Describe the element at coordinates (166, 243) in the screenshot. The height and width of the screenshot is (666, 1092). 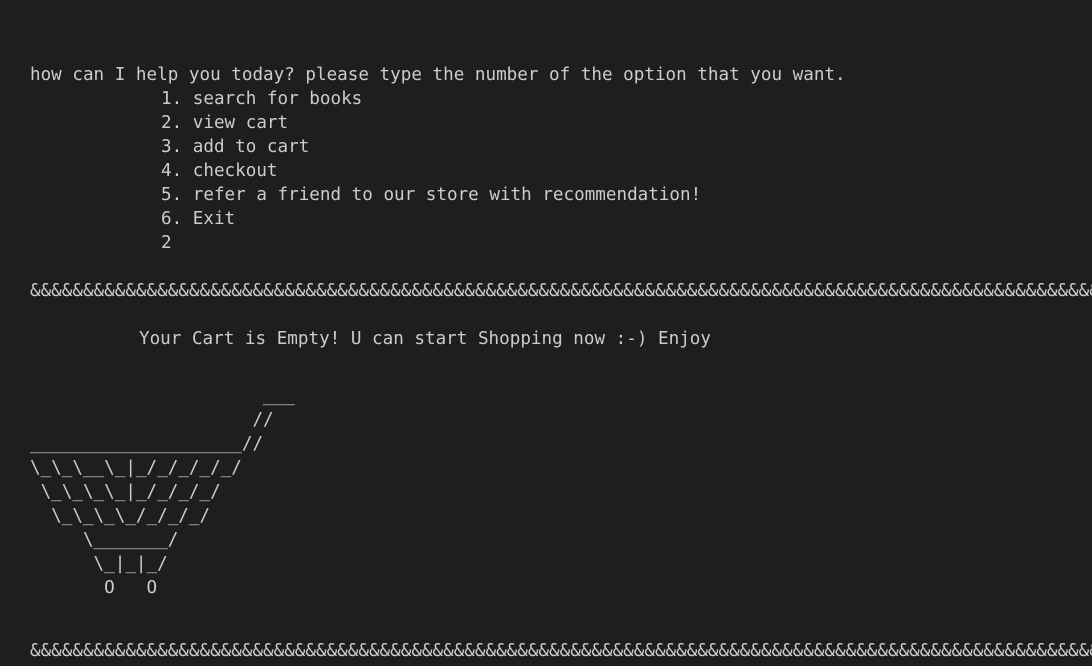
I see `user-input: 2` at that location.